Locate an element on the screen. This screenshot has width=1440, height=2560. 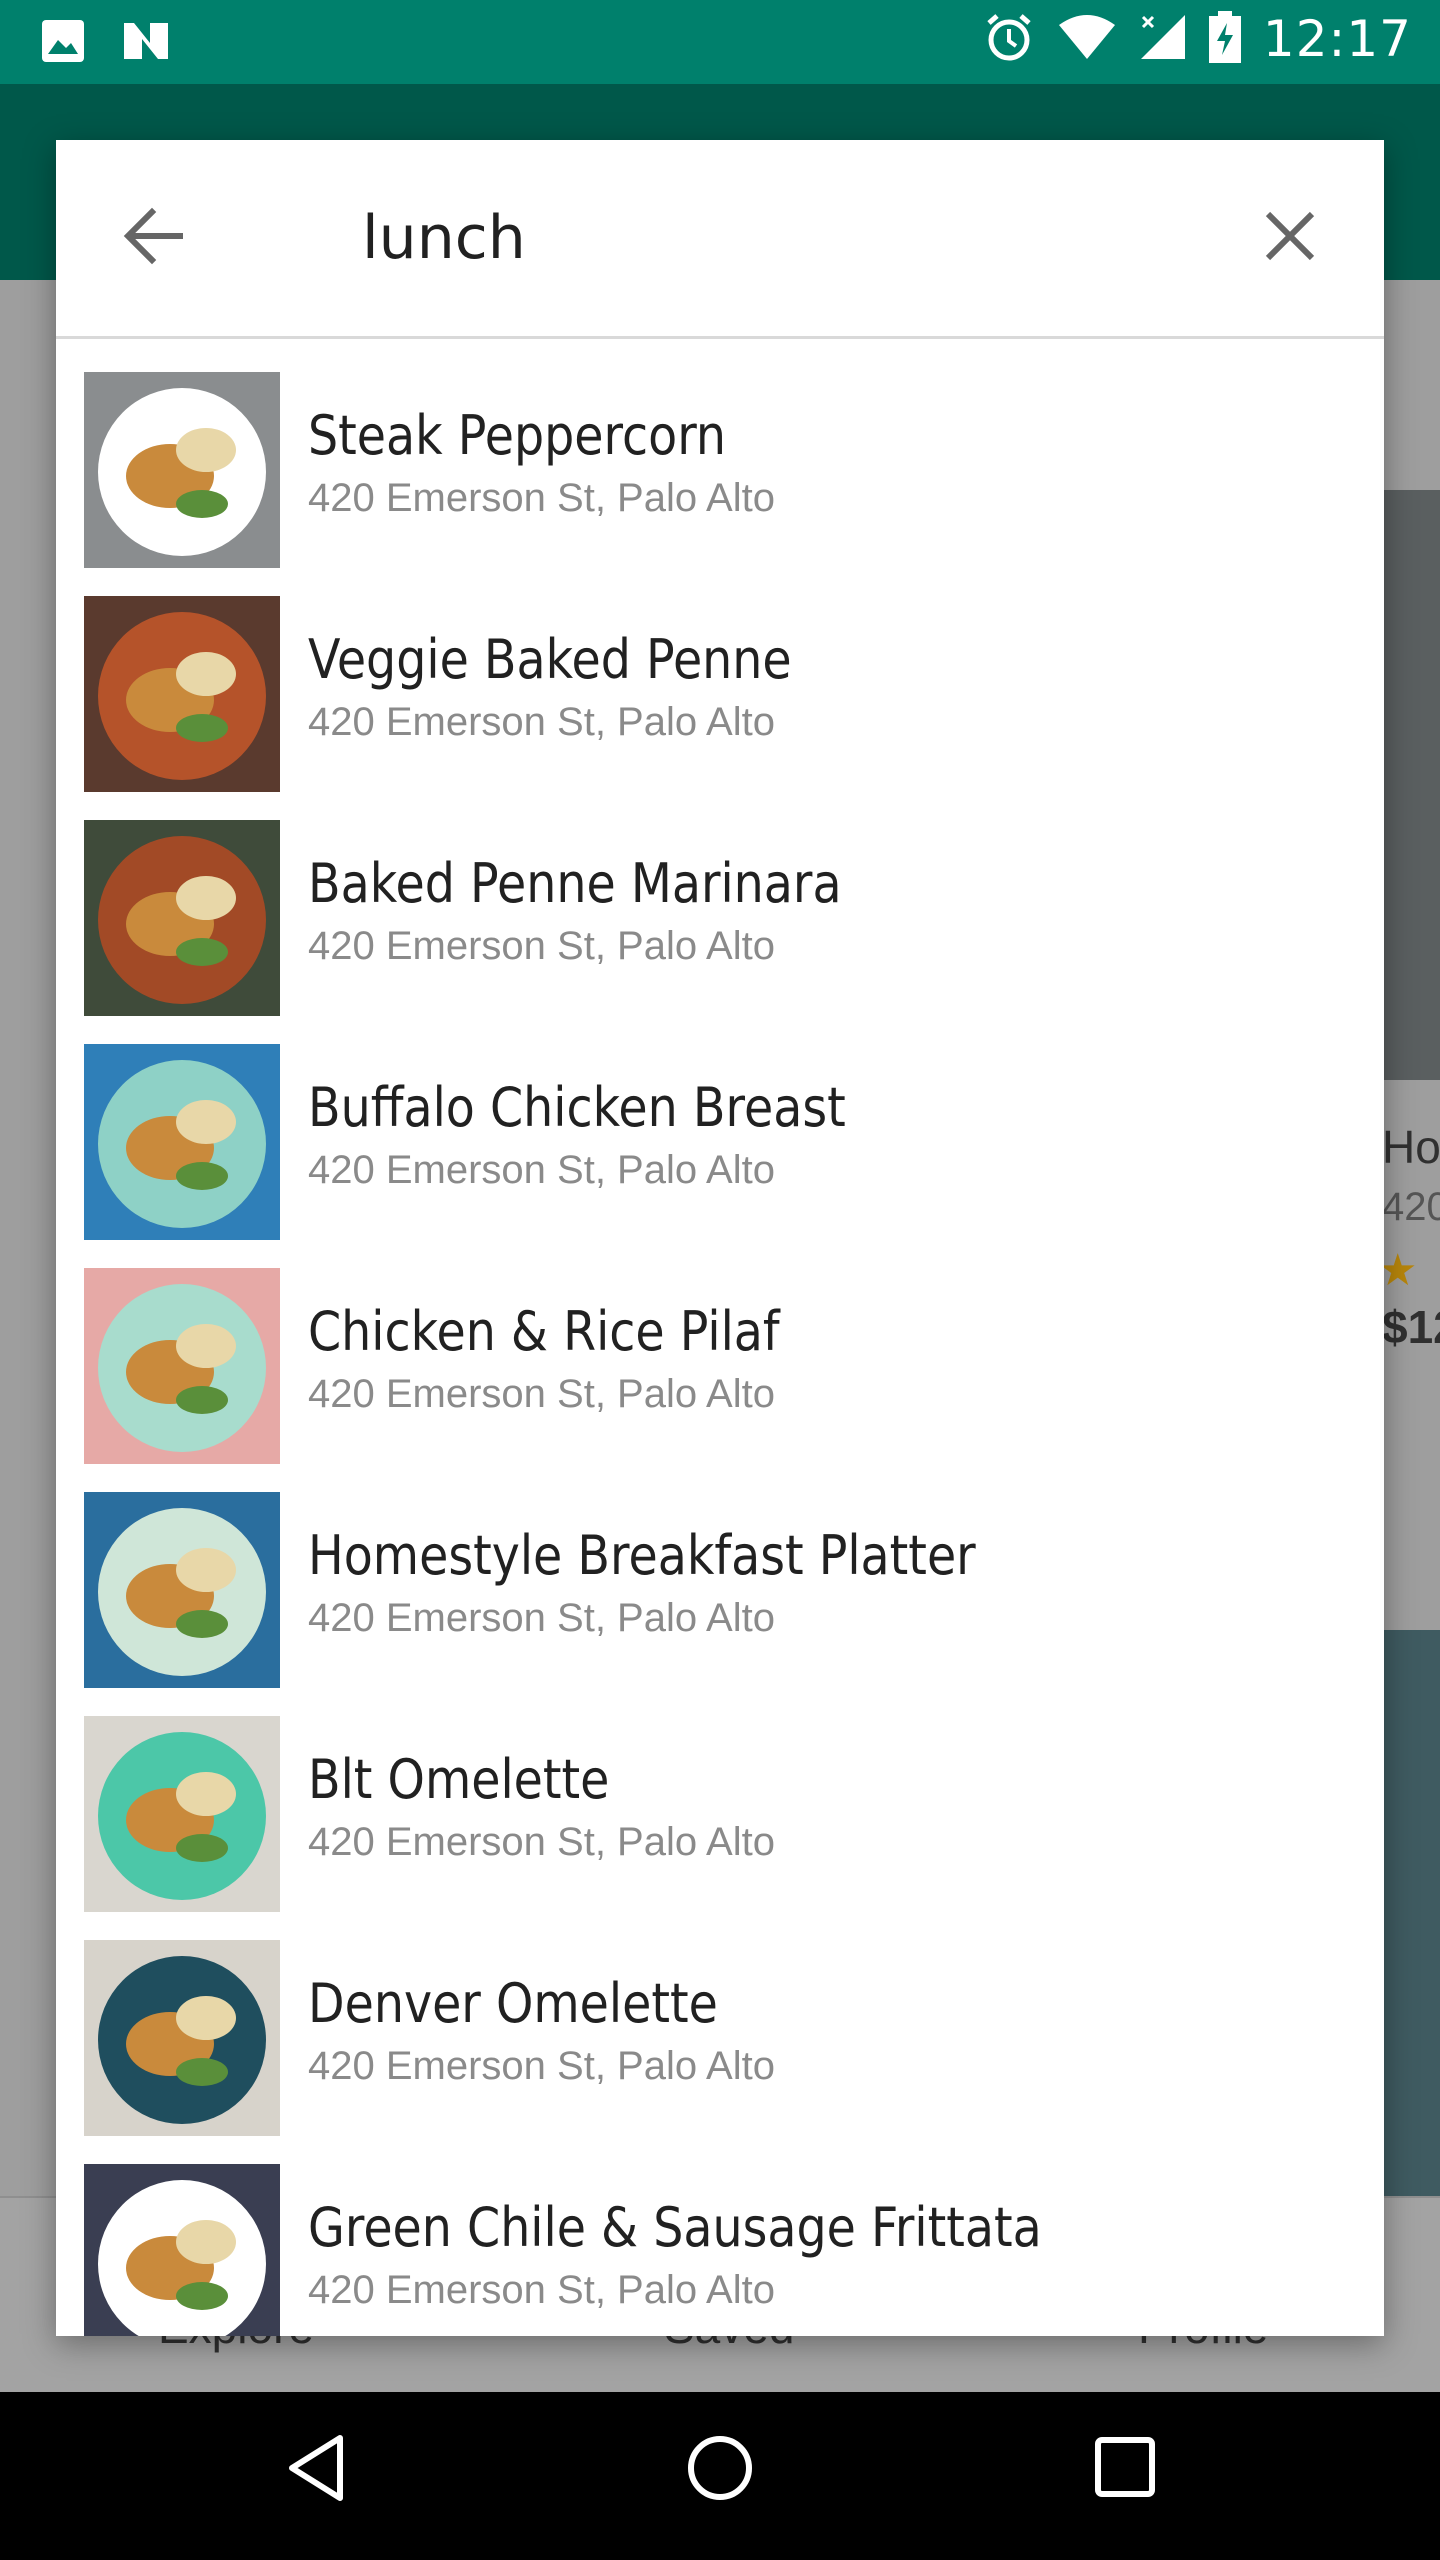
system-back-button is located at coordinates (316, 2470).